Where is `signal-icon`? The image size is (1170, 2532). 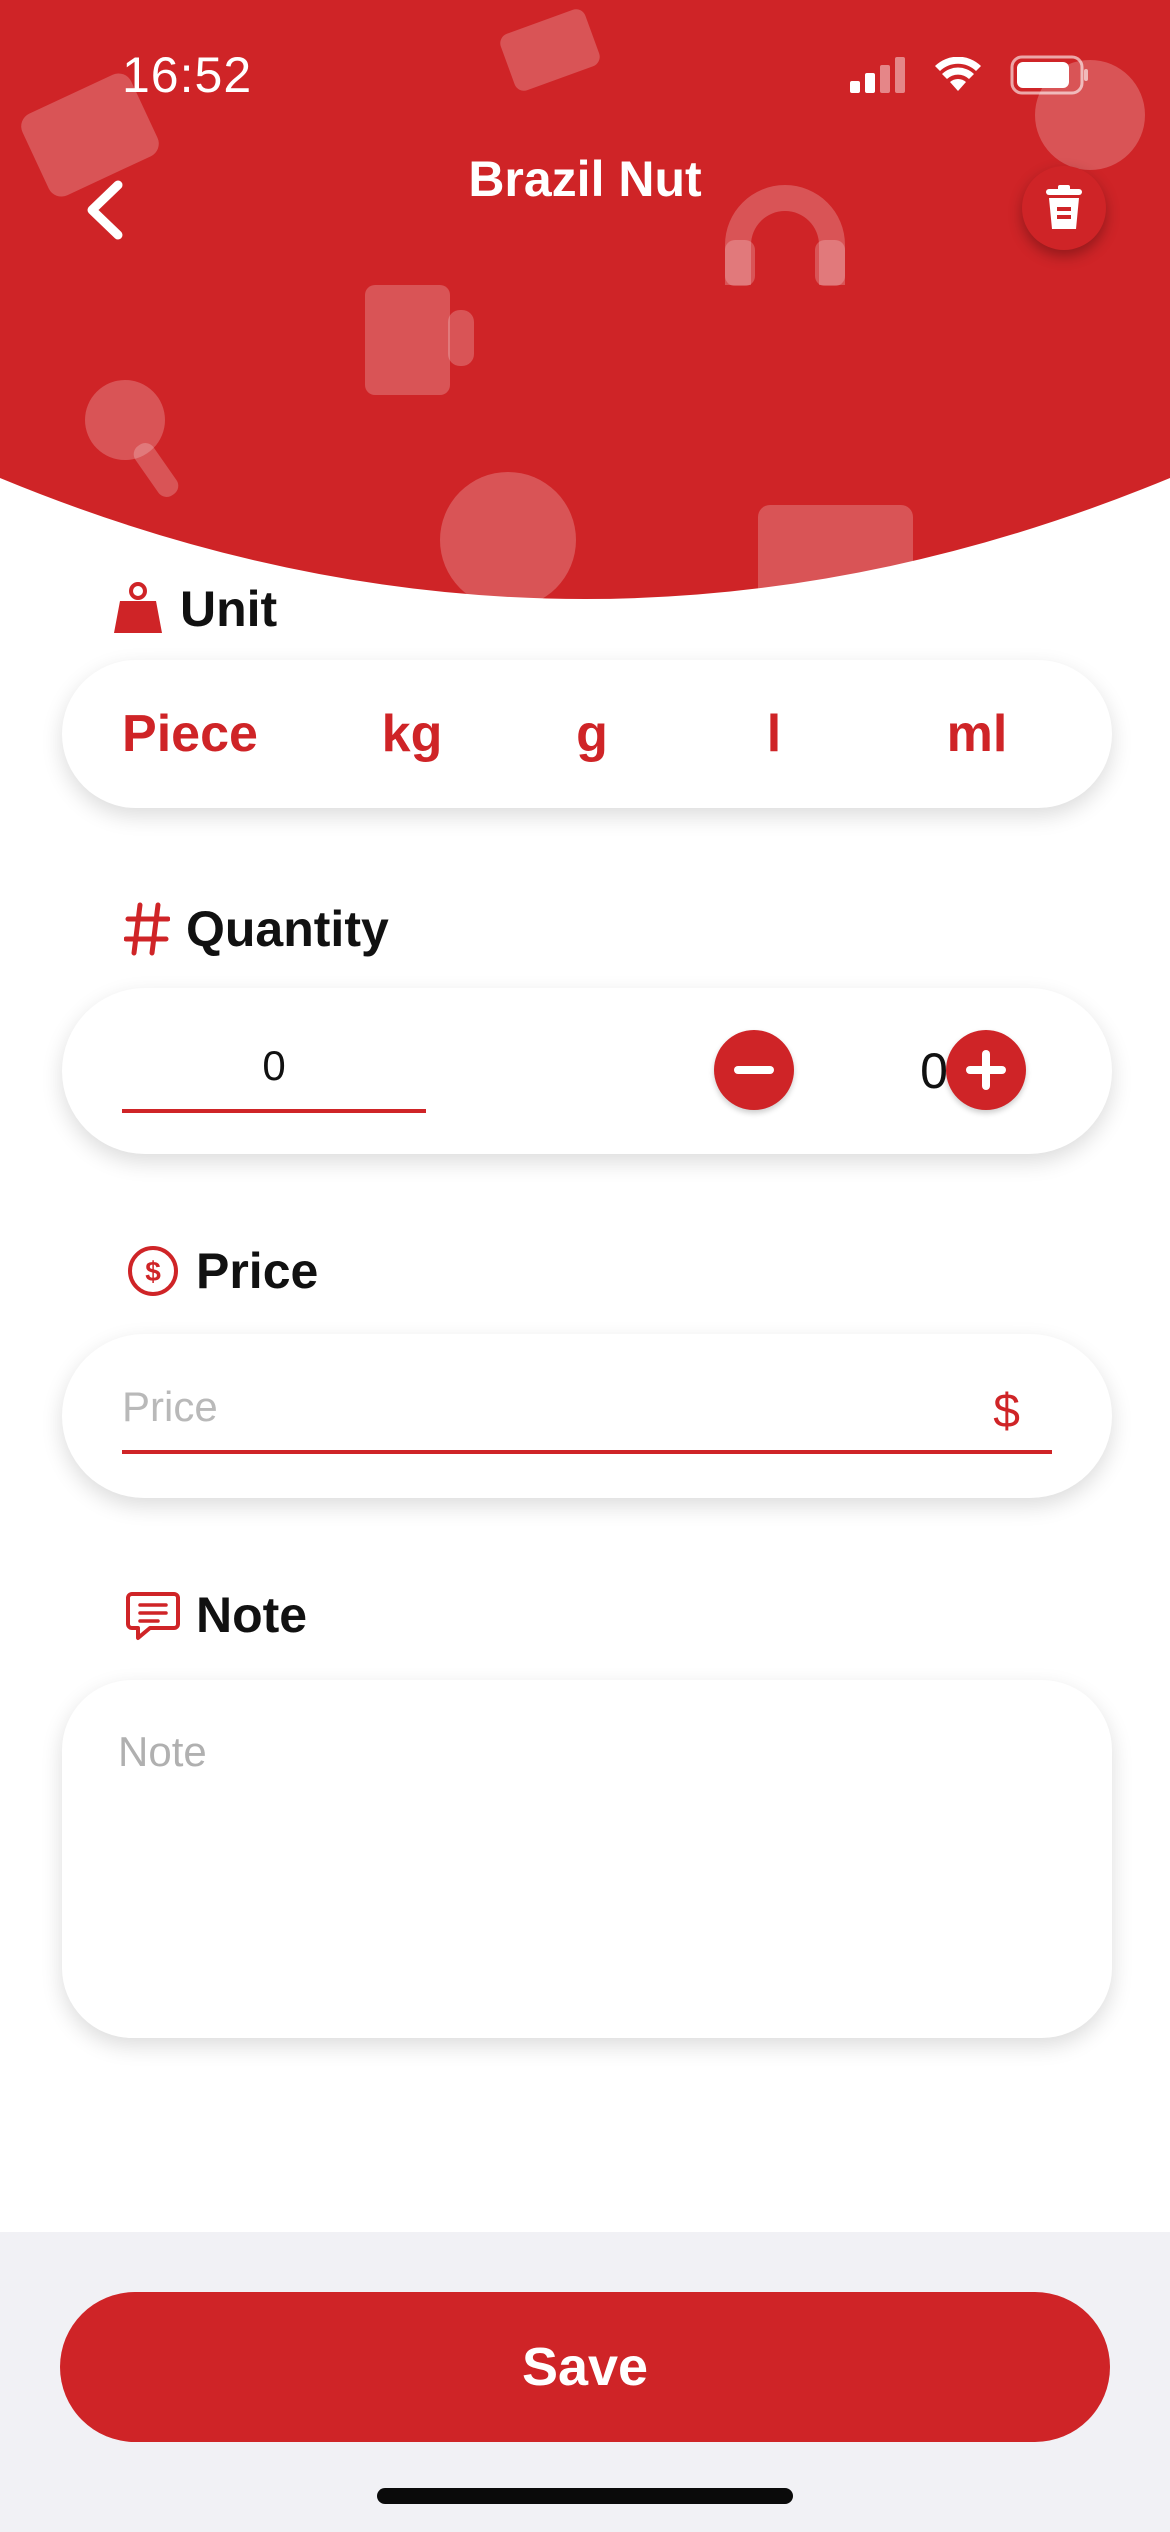
signal-icon is located at coordinates (877, 75).